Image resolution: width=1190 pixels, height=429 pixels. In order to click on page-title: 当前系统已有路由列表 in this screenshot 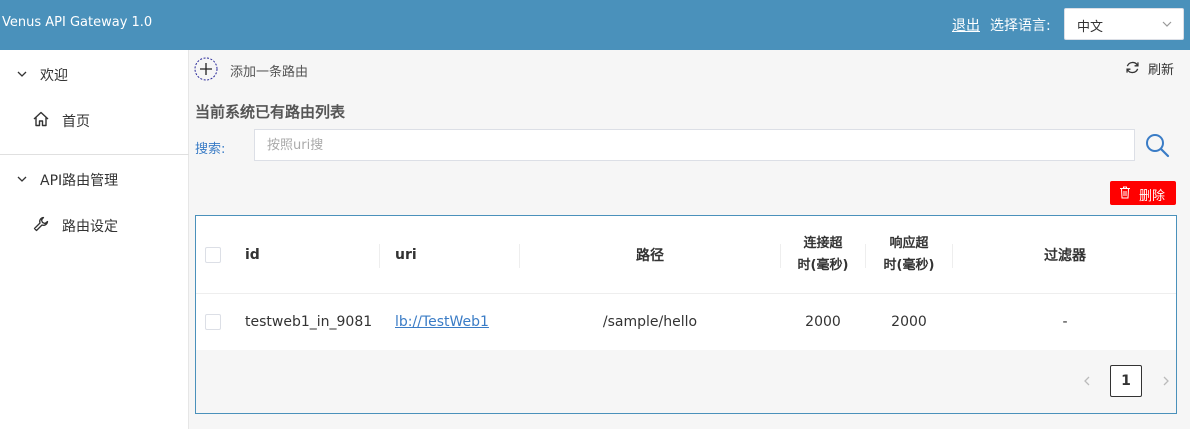, I will do `click(270, 112)`.